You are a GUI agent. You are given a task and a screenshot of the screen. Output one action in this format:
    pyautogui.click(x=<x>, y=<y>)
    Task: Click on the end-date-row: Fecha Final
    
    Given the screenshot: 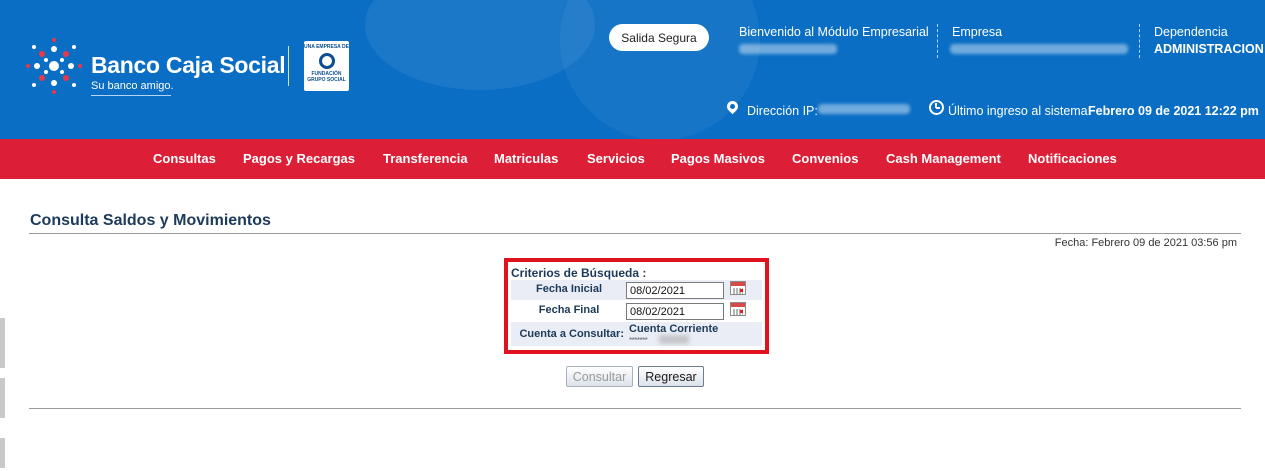 What is the action you would take?
    pyautogui.click(x=636, y=311)
    